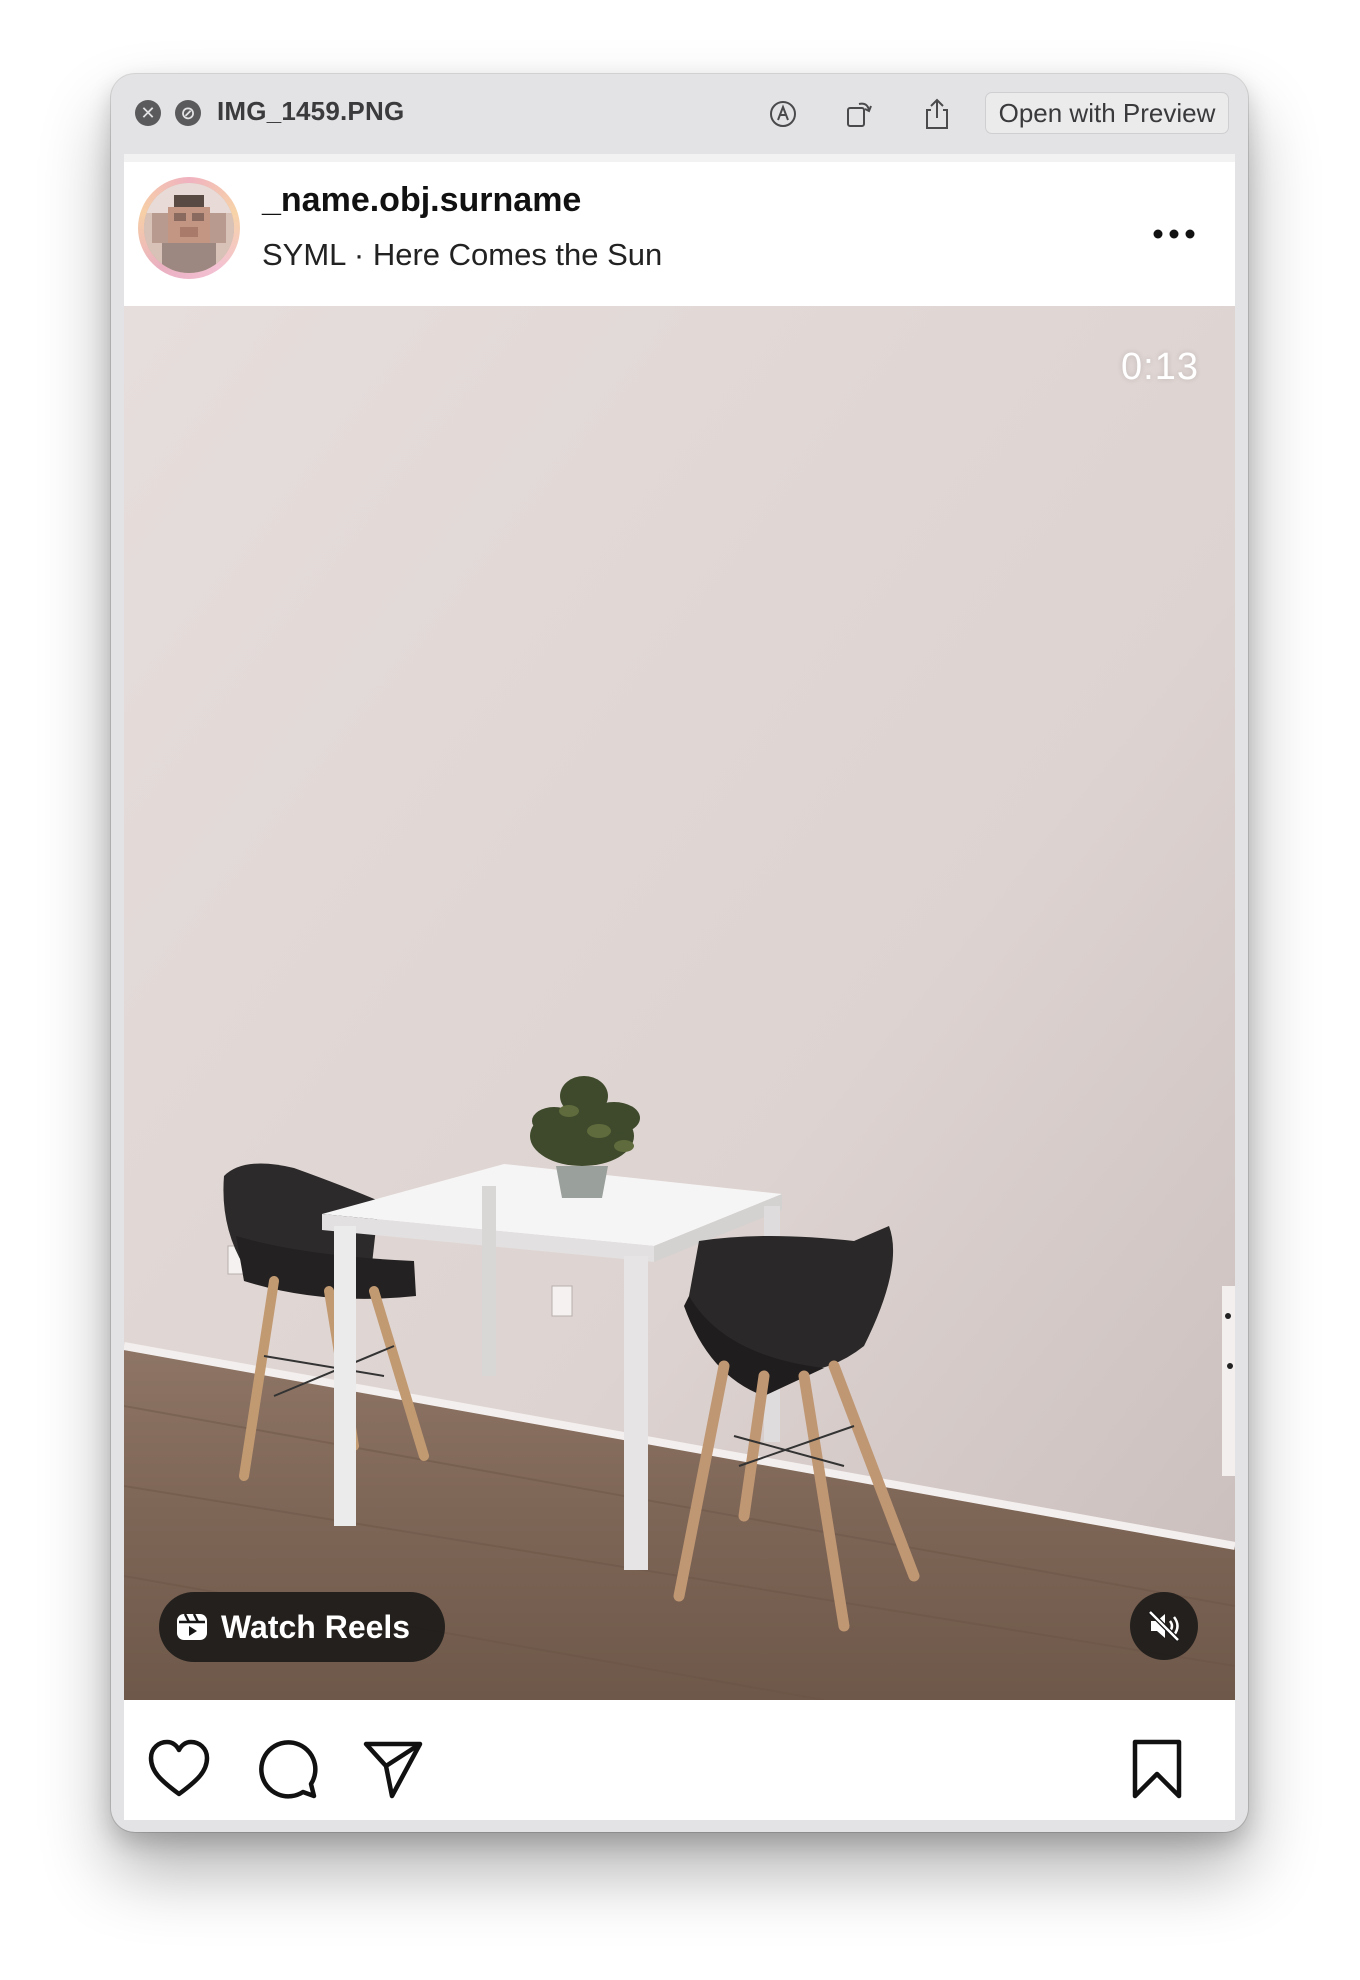  What do you see at coordinates (179, 1769) in the screenshot?
I see `heart-icon` at bounding box center [179, 1769].